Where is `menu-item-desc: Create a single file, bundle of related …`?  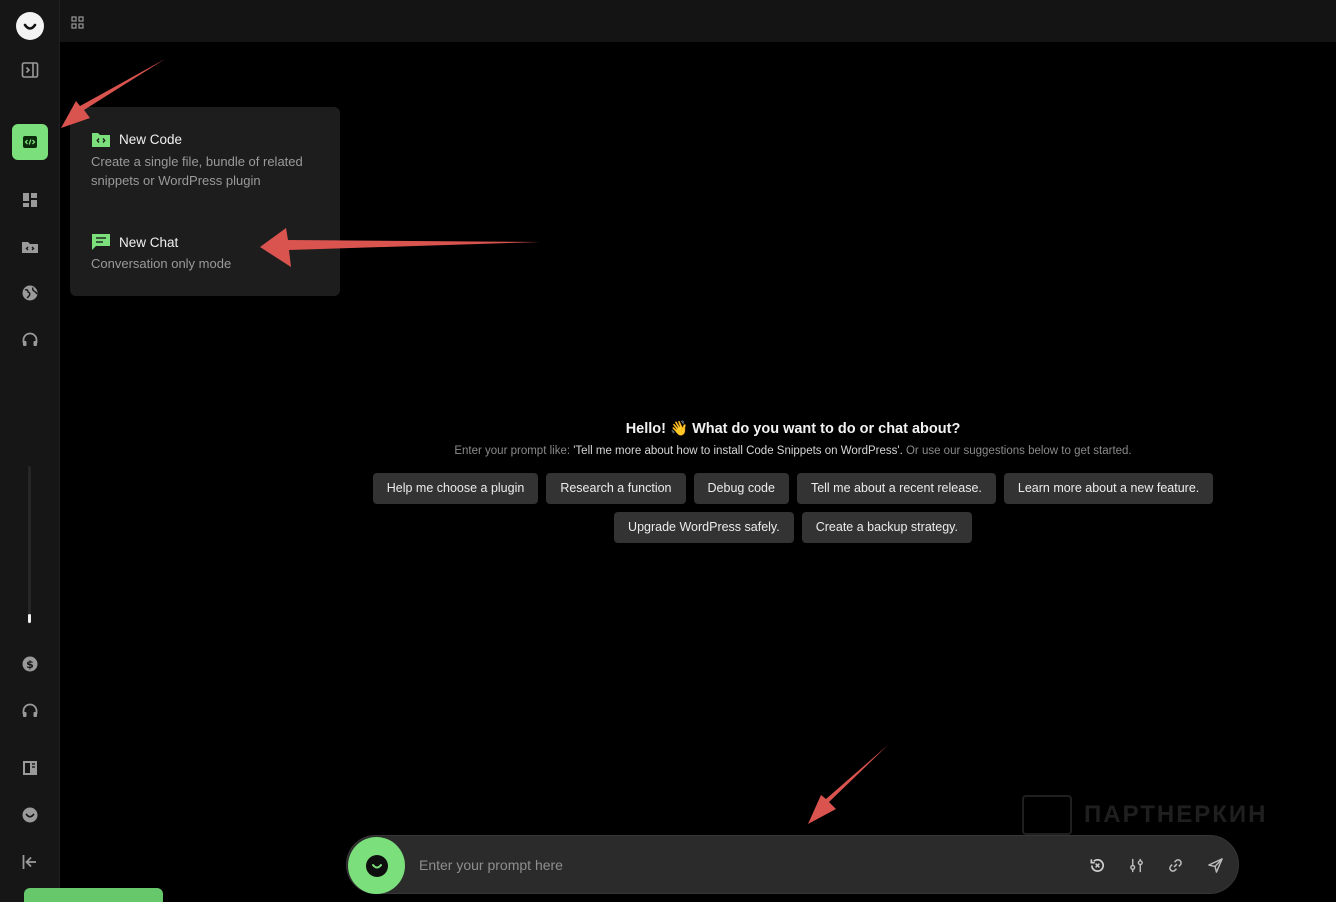 menu-item-desc: Create a single file, bundle of related … is located at coordinates (197, 171).